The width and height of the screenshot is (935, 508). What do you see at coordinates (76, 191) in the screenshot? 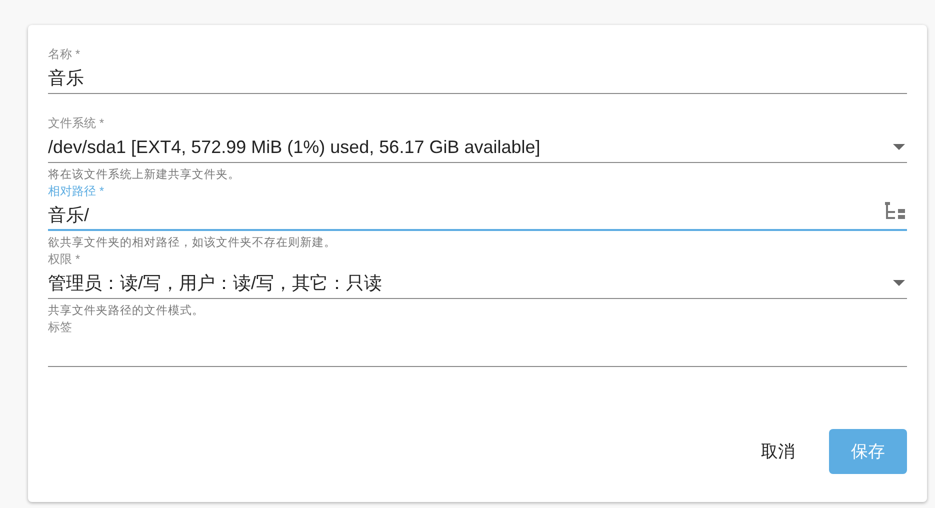
I see `field-label: 相对路径 *` at bounding box center [76, 191].